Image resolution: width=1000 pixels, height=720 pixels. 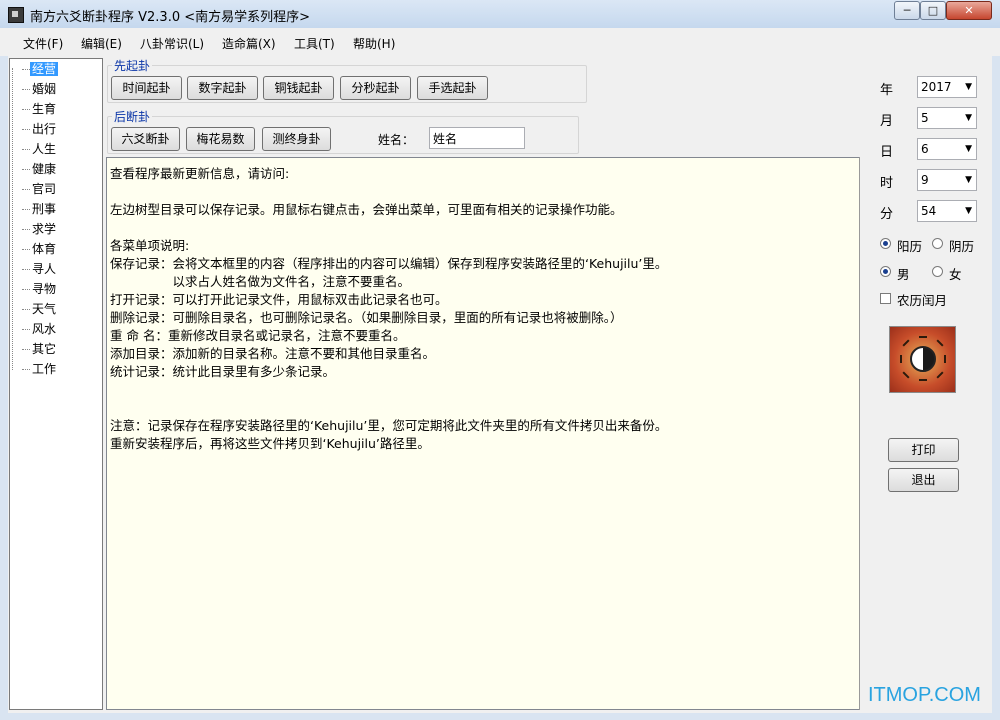 I want to click on male-radio, so click(x=885, y=271).